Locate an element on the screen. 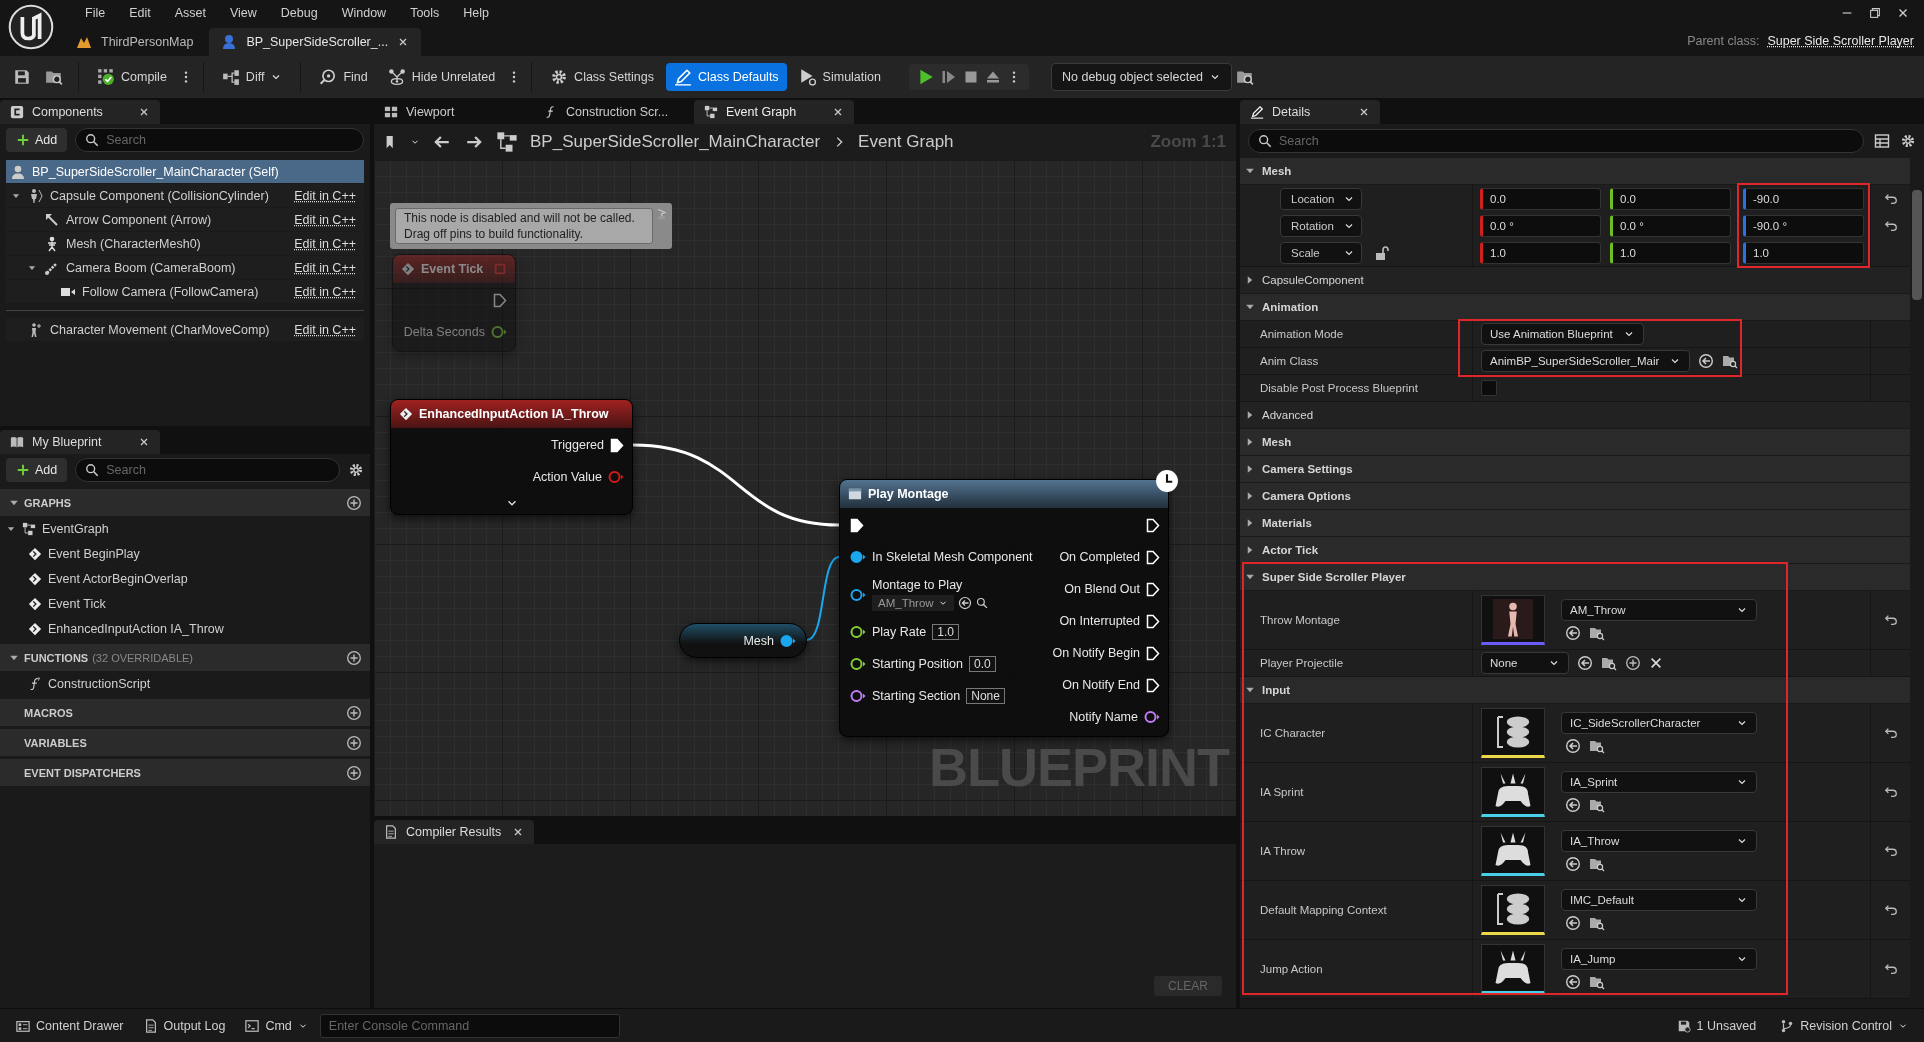  transform-dropdown: Scale is located at coordinates (1321, 252).